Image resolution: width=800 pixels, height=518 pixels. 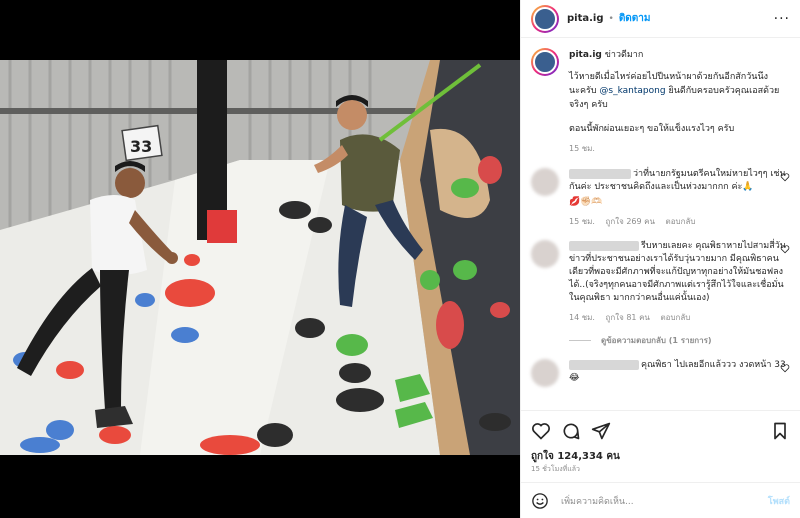 What do you see at coordinates (141, 146) in the screenshot?
I see `wall-number: 33` at bounding box center [141, 146].